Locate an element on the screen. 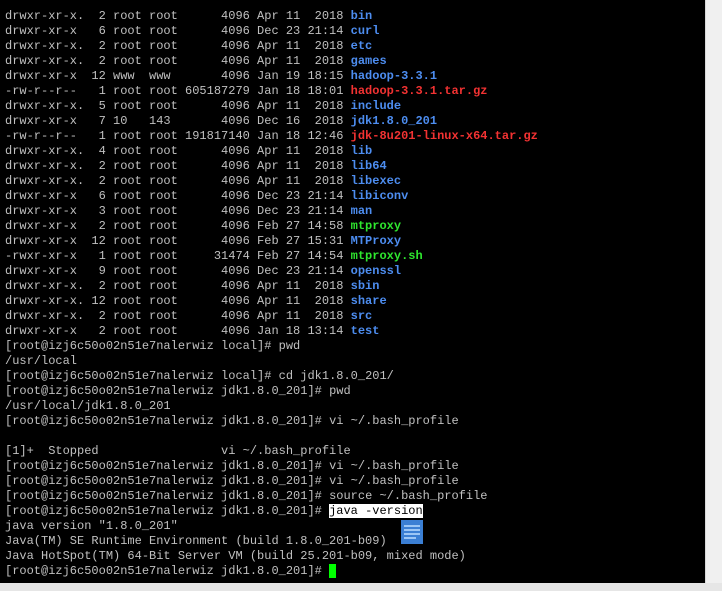  output-line: java version "1.8.0_201" is located at coordinates (271, 526).